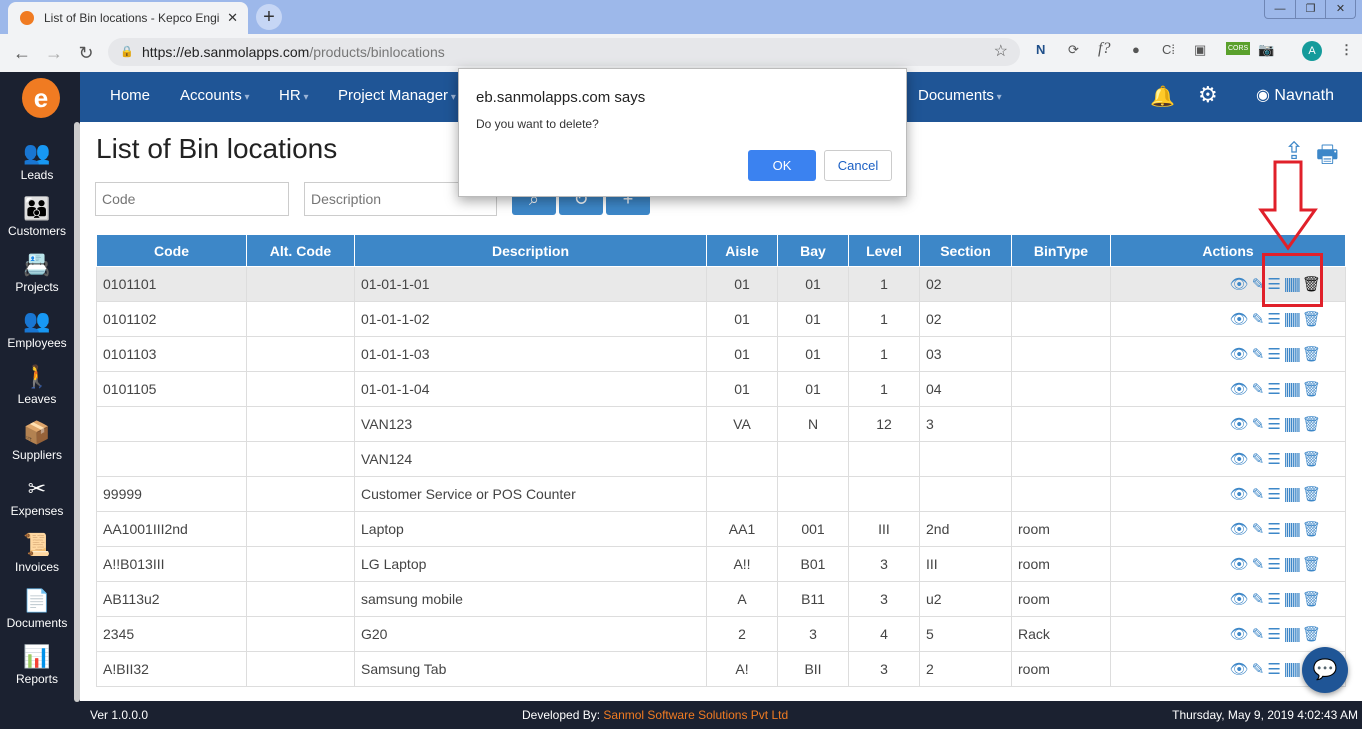 The width and height of the screenshot is (1362, 729). Describe the element at coordinates (37, 665) in the screenshot. I see `sidebar-item-reports: 📊 Reports` at that location.